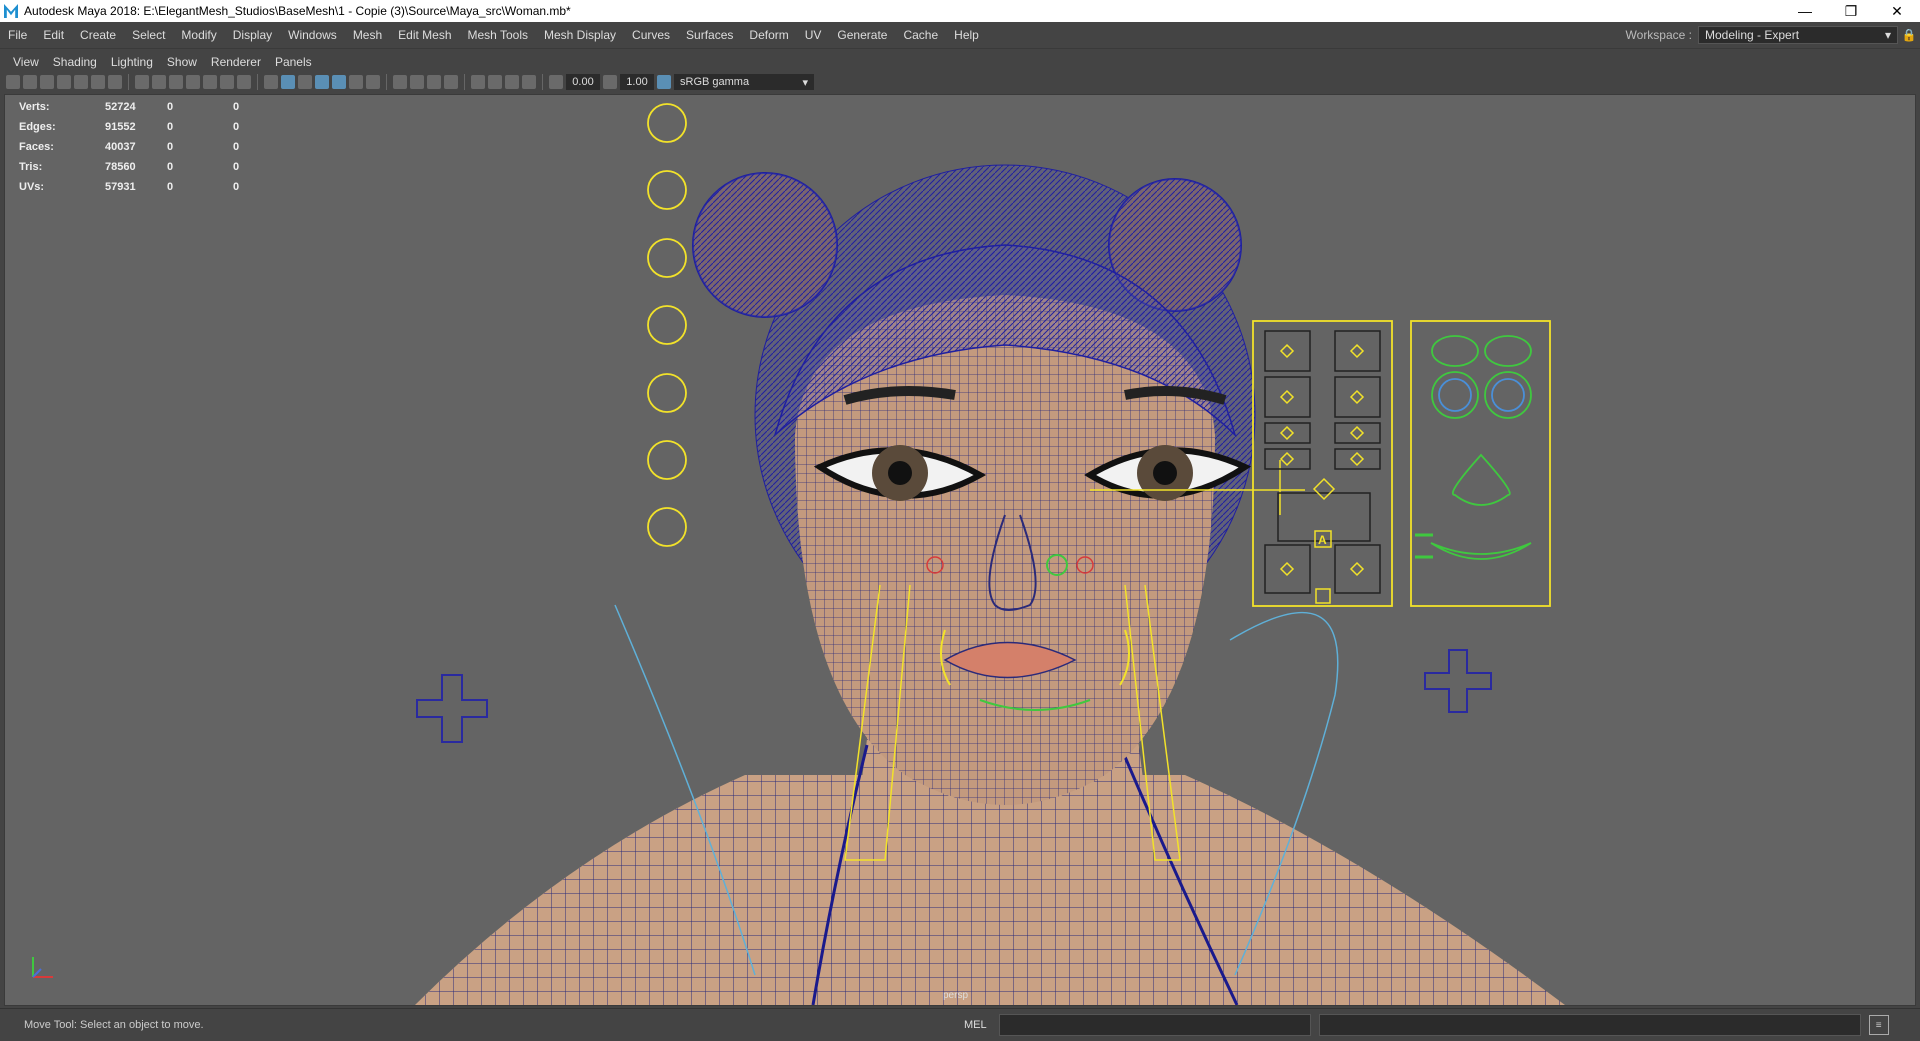 The width and height of the screenshot is (1920, 1041). Describe the element at coordinates (252, 35) in the screenshot. I see `menu-display: Display` at that location.